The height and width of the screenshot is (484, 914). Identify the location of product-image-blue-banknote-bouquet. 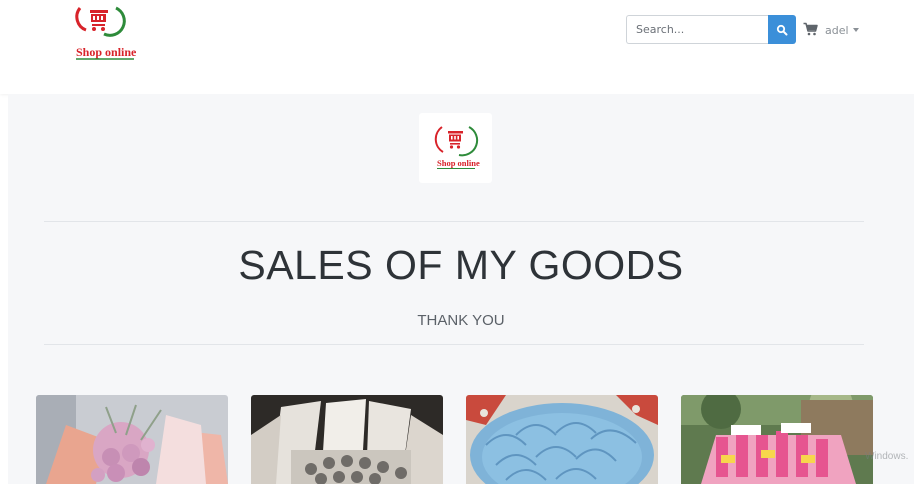
(562, 439).